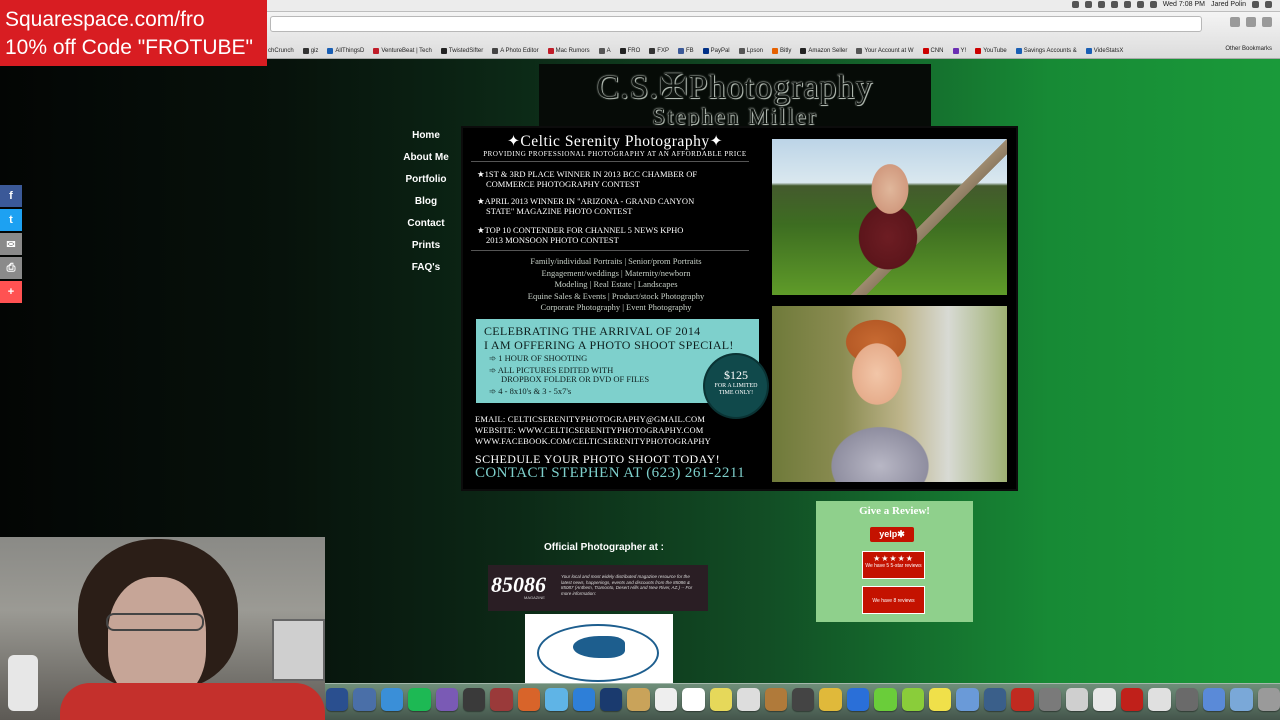 This screenshot has height=720, width=1280. Describe the element at coordinates (893, 558) in the screenshot. I see `star-rating-icon: ★★★★★` at that location.